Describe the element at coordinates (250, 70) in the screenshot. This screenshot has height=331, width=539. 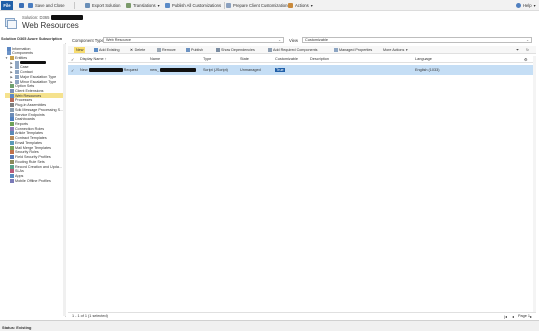
I see `cell-state: Unmanaged` at that location.